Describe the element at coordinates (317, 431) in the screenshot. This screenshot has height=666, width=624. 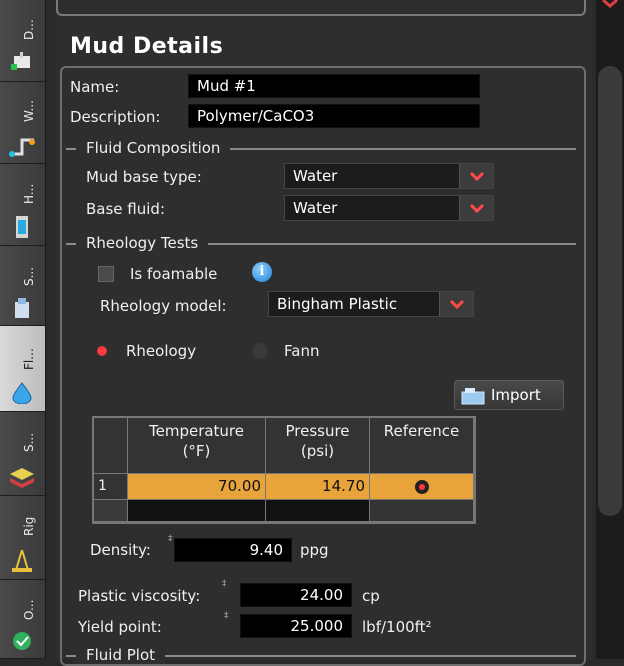
I see `pressure-header-line1: Pressure` at that location.